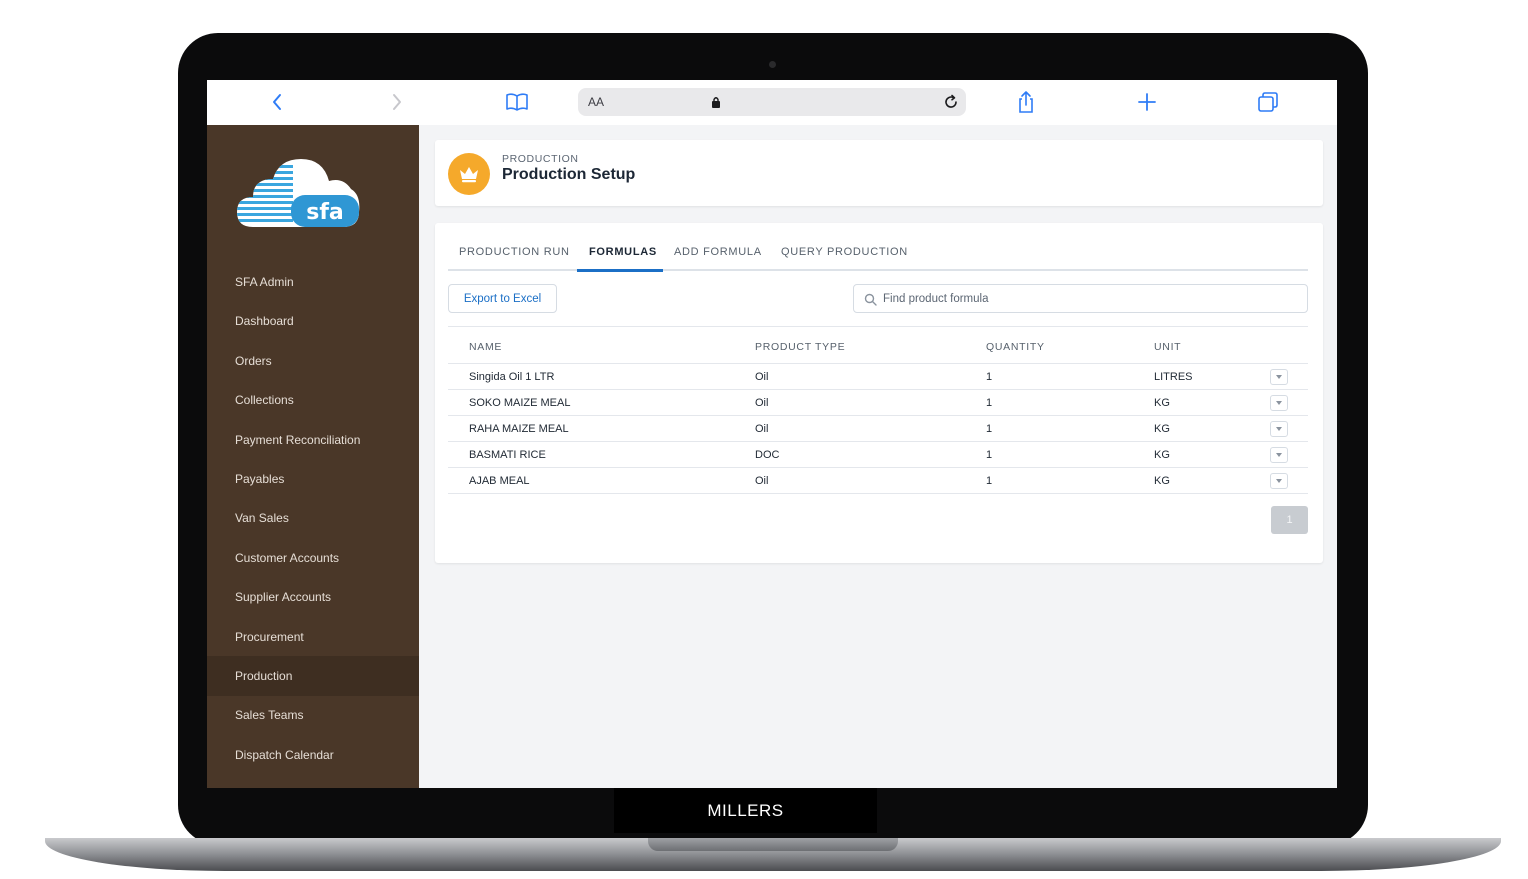 This screenshot has height=879, width=1528. What do you see at coordinates (620, 270) in the screenshot?
I see `active-tab-indicator` at bounding box center [620, 270].